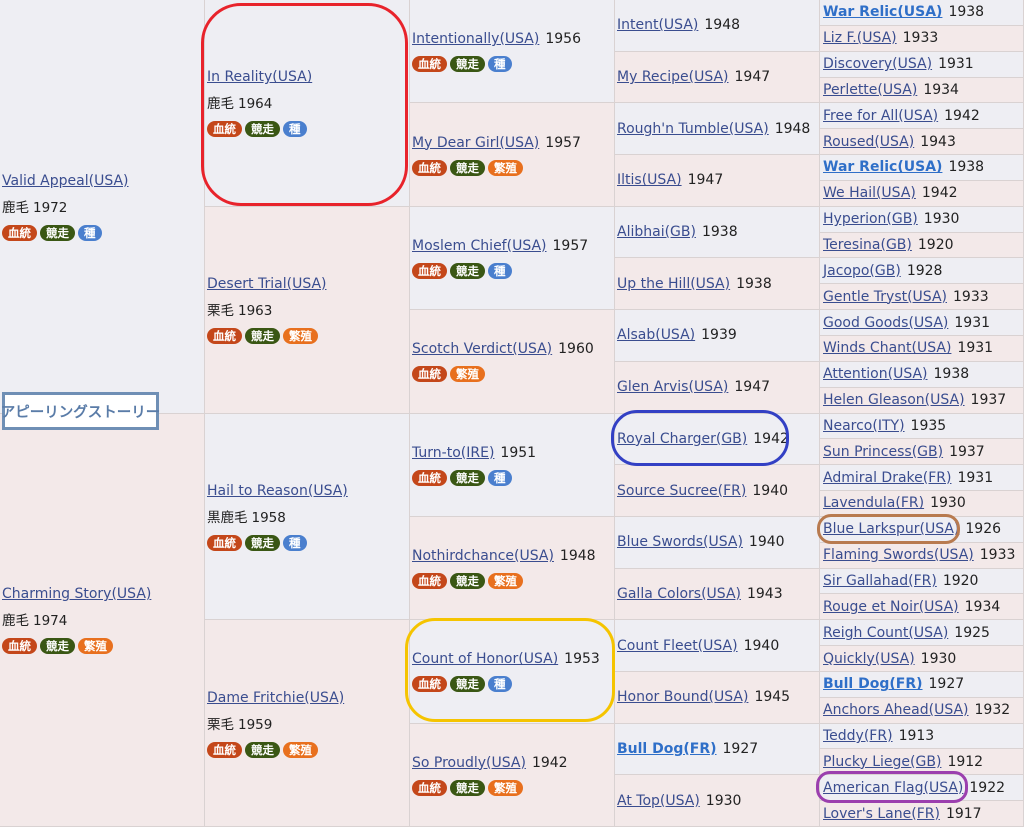 The width and height of the screenshot is (1024, 827). What do you see at coordinates (649, 180) in the screenshot?
I see `horse-name-link: Iltis(USA)` at bounding box center [649, 180].